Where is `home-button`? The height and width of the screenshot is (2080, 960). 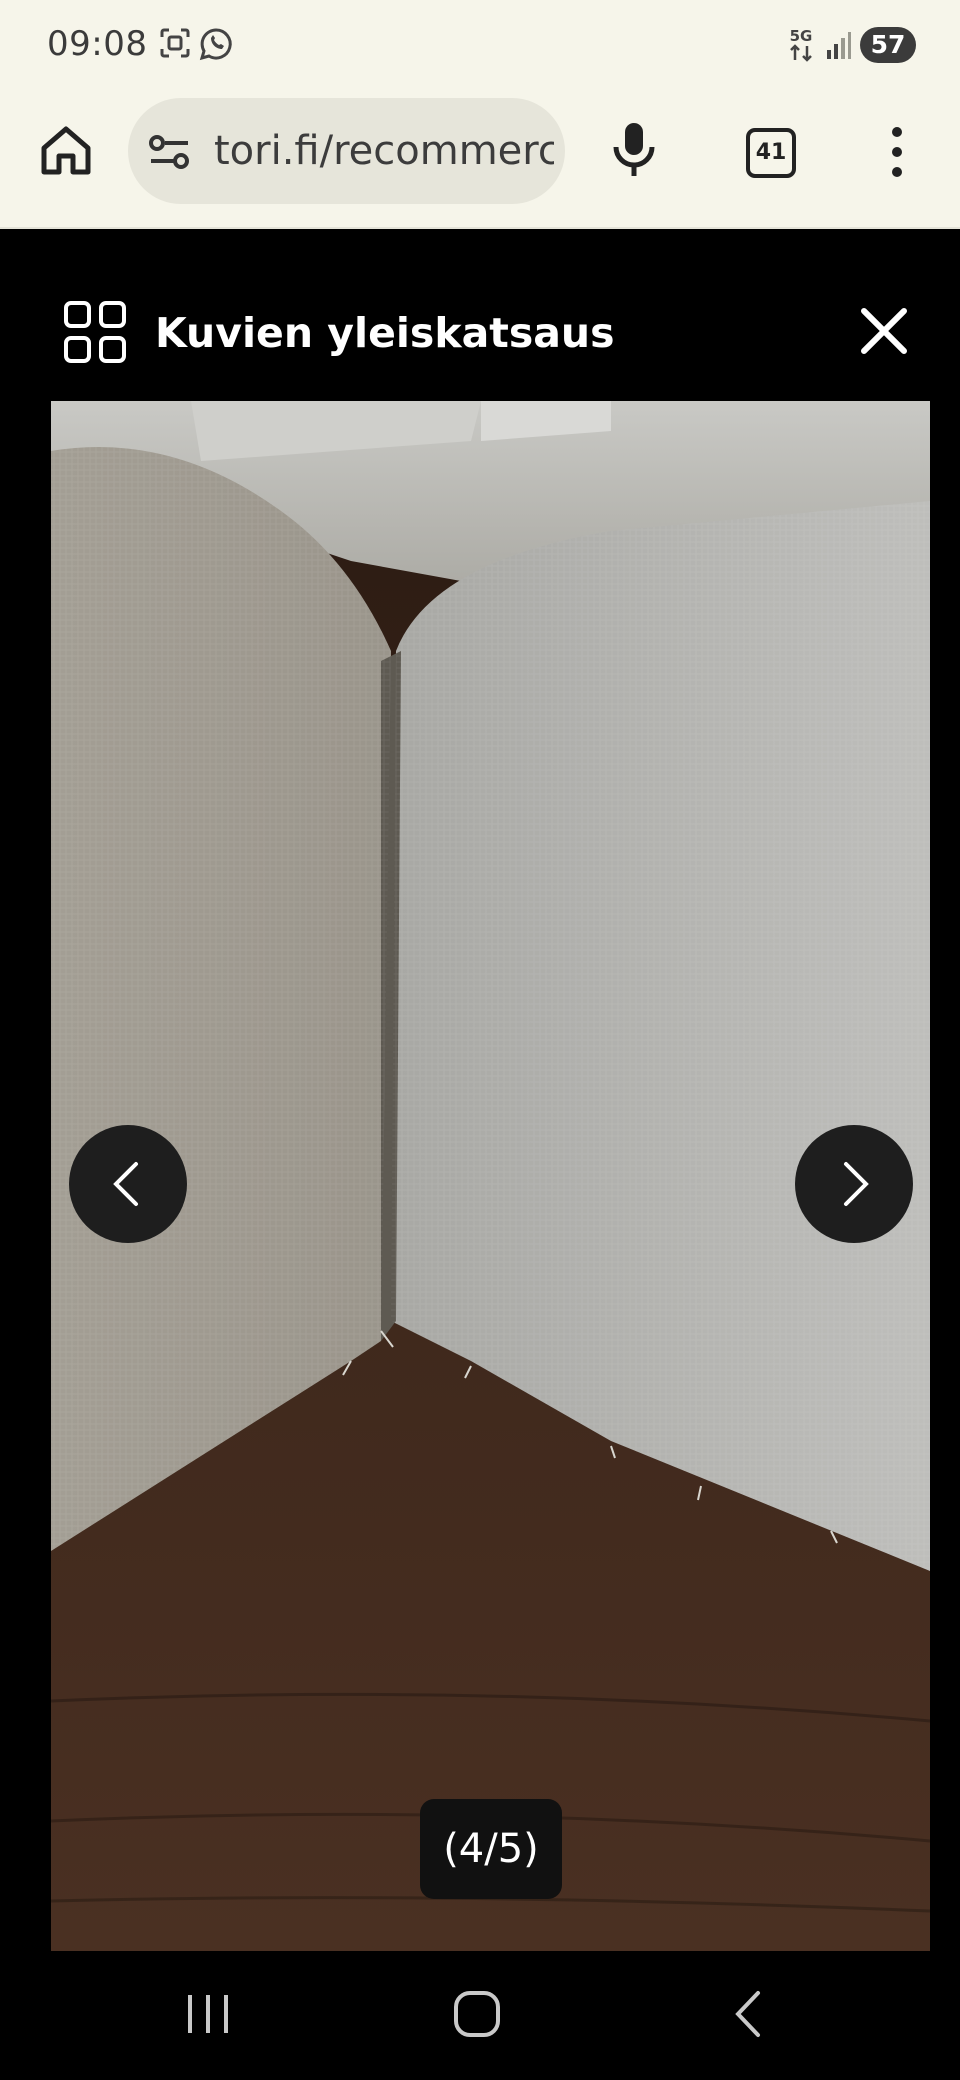
home-button is located at coordinates (66, 150).